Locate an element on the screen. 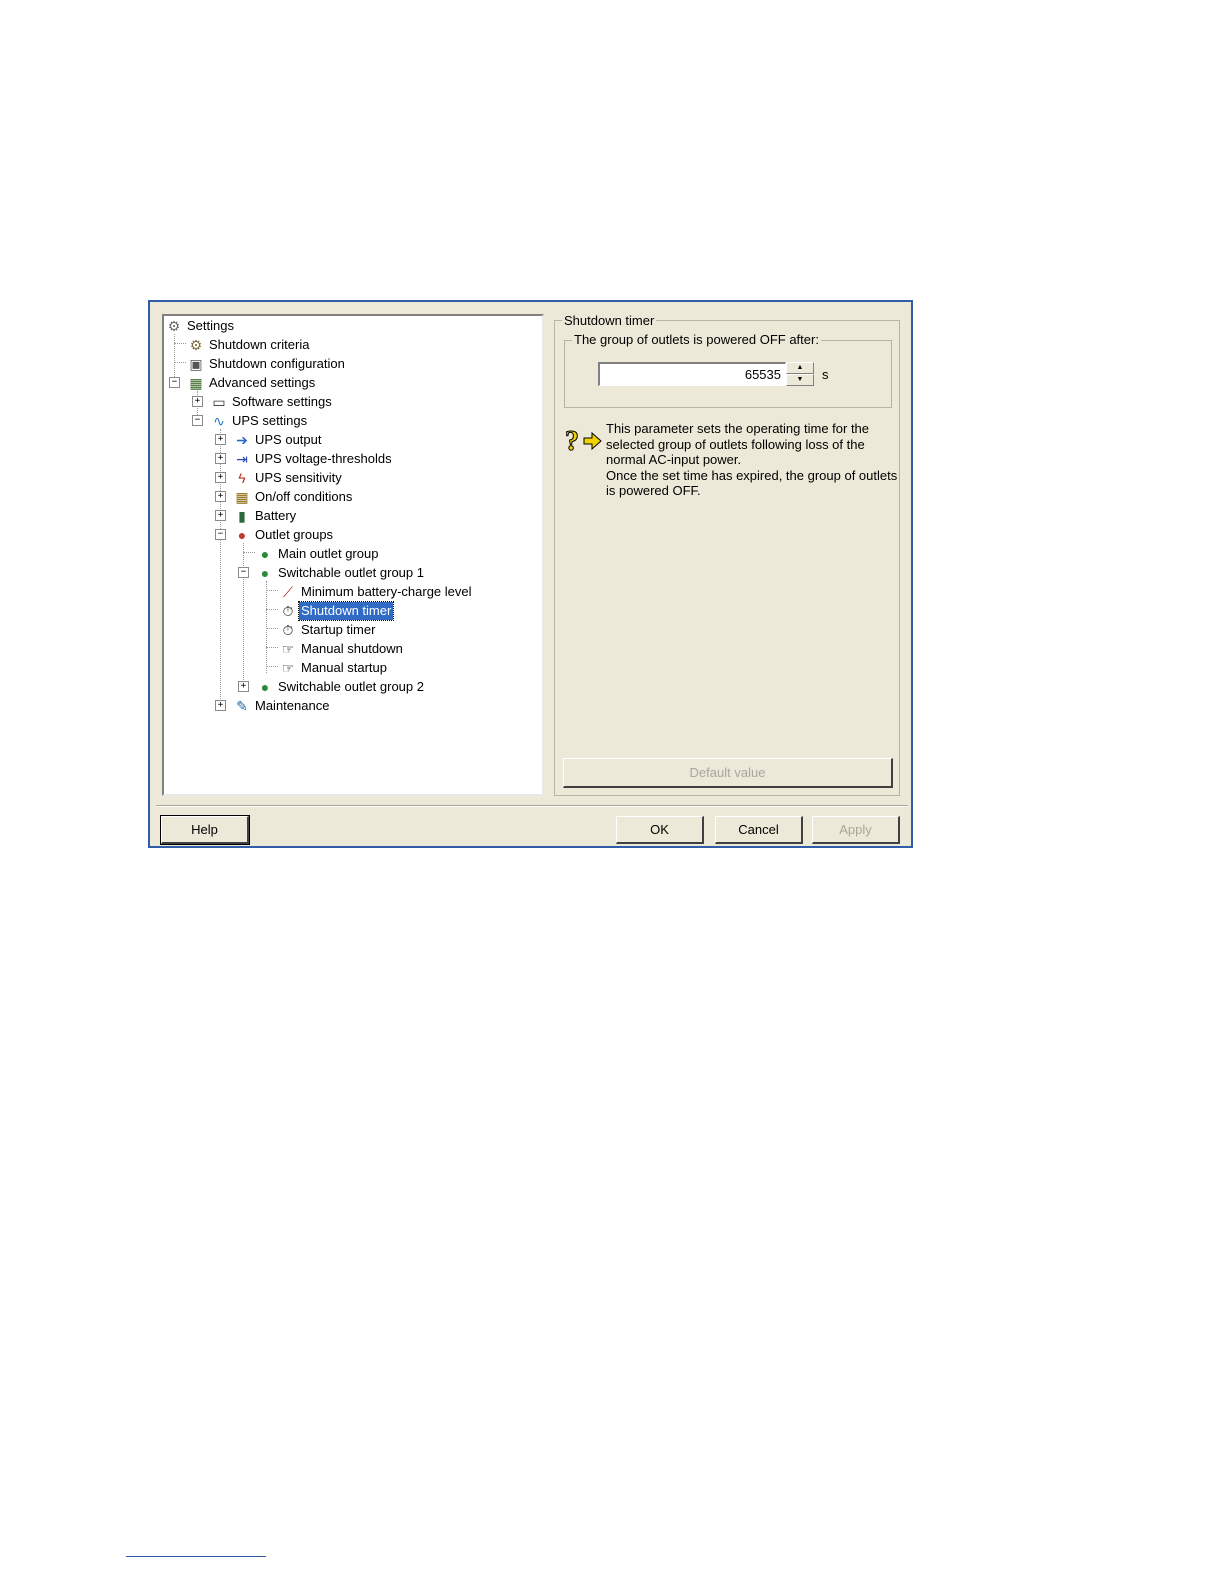  time-spinner: ▲ ▼ is located at coordinates (800, 374).